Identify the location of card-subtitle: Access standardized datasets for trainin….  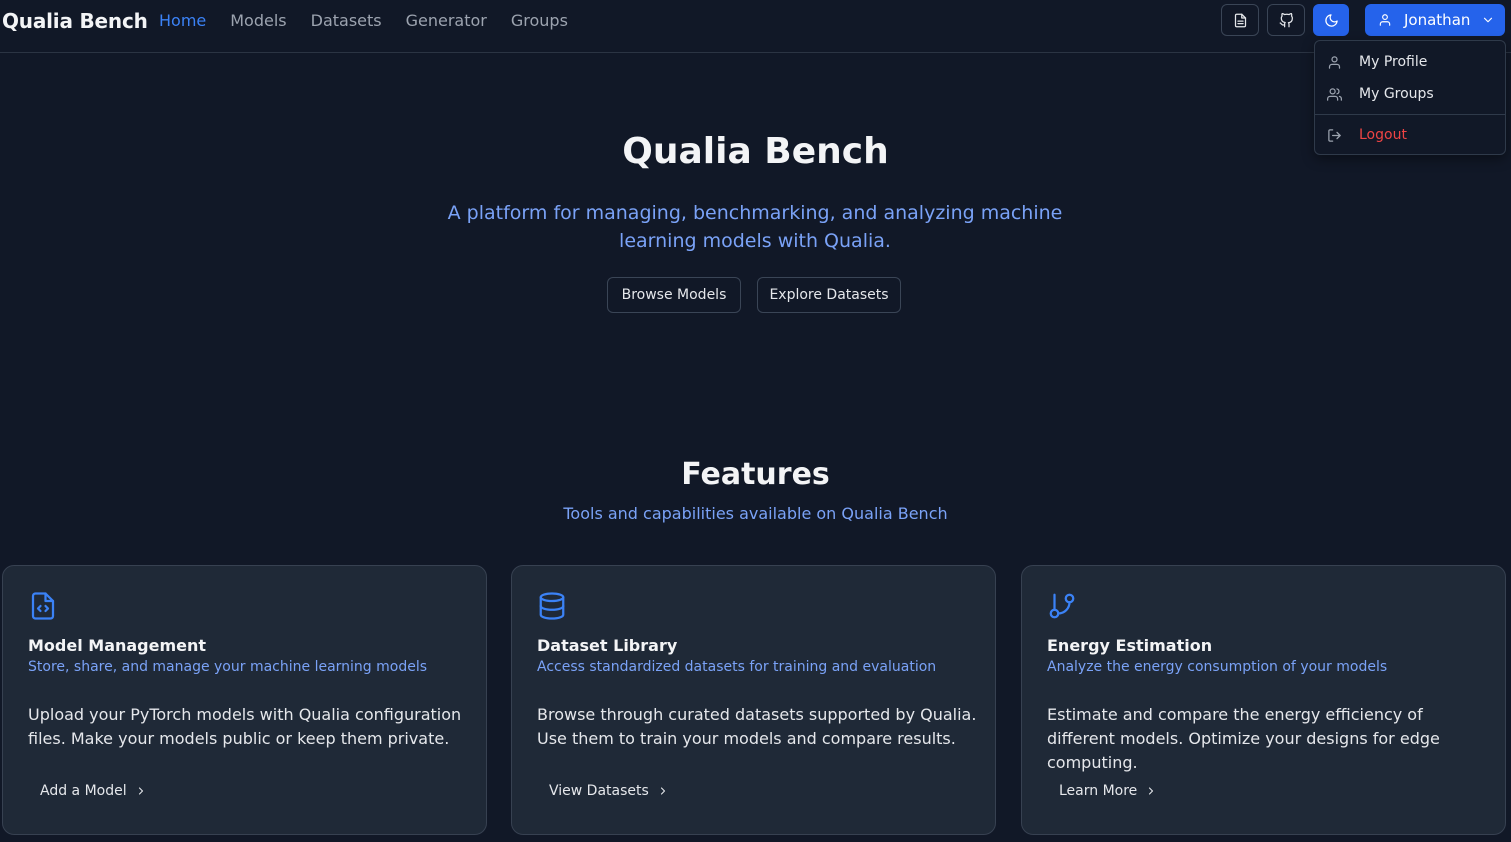
(737, 667).